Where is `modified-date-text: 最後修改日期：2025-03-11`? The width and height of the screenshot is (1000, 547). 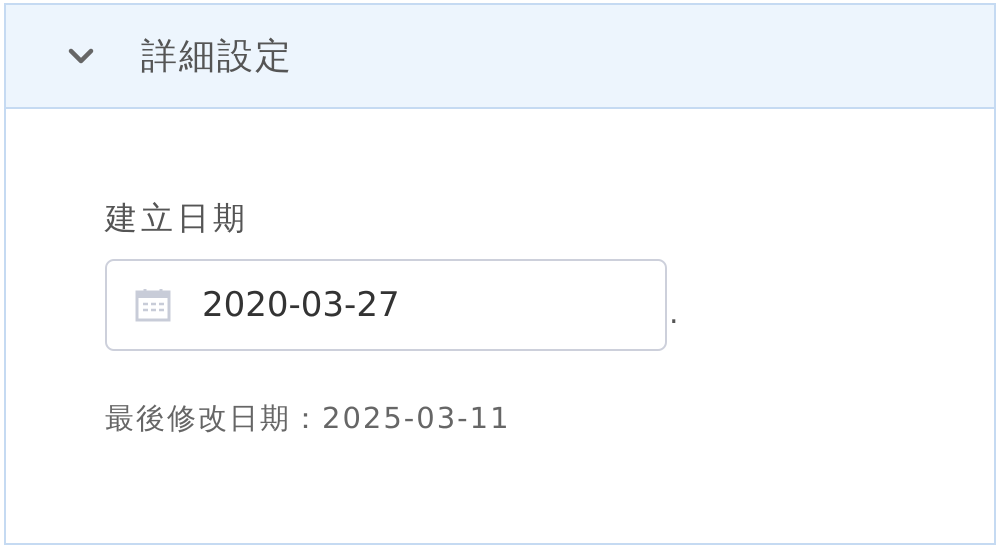 modified-date-text: 最後修改日期：2025-03-11 is located at coordinates (308, 418).